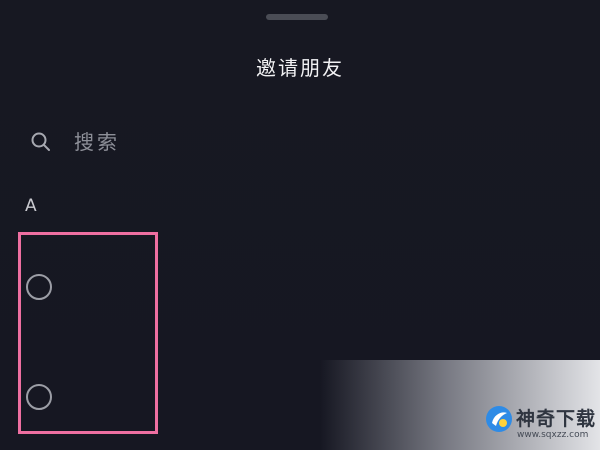 This screenshot has height=450, width=600. What do you see at coordinates (499, 419) in the screenshot?
I see `watermark-logo-icon` at bounding box center [499, 419].